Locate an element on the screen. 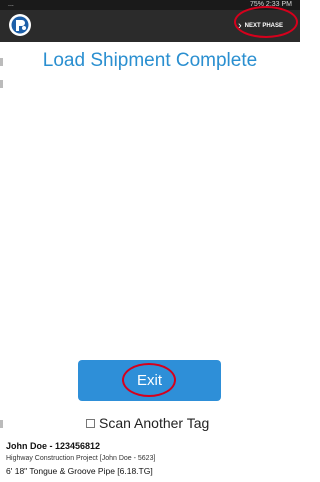  scan-another-tag-label: Scan Another Tag is located at coordinates (154, 423).